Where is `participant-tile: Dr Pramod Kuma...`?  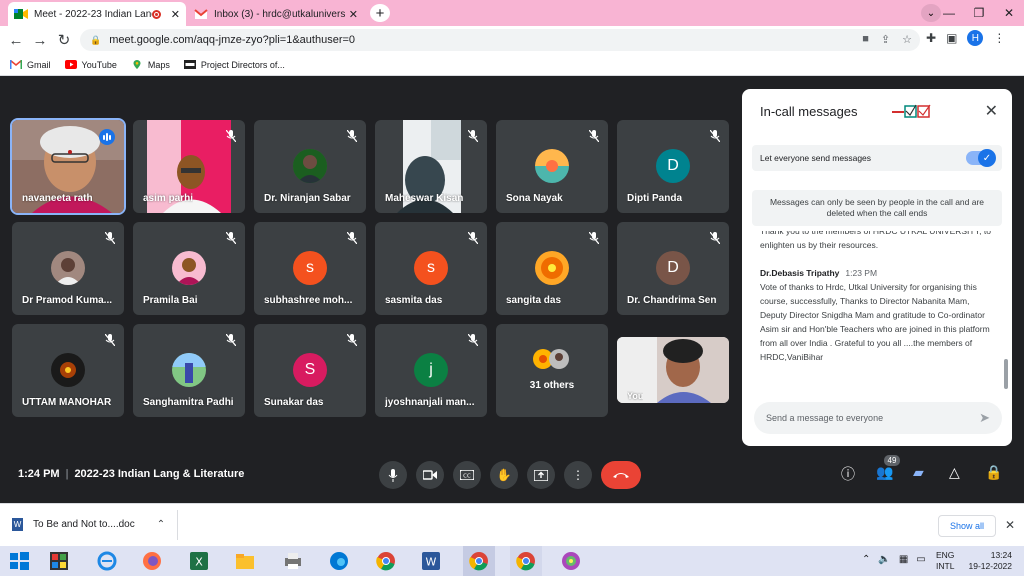
participant-tile: Dr Pramod Kuma... is located at coordinates (68, 268).